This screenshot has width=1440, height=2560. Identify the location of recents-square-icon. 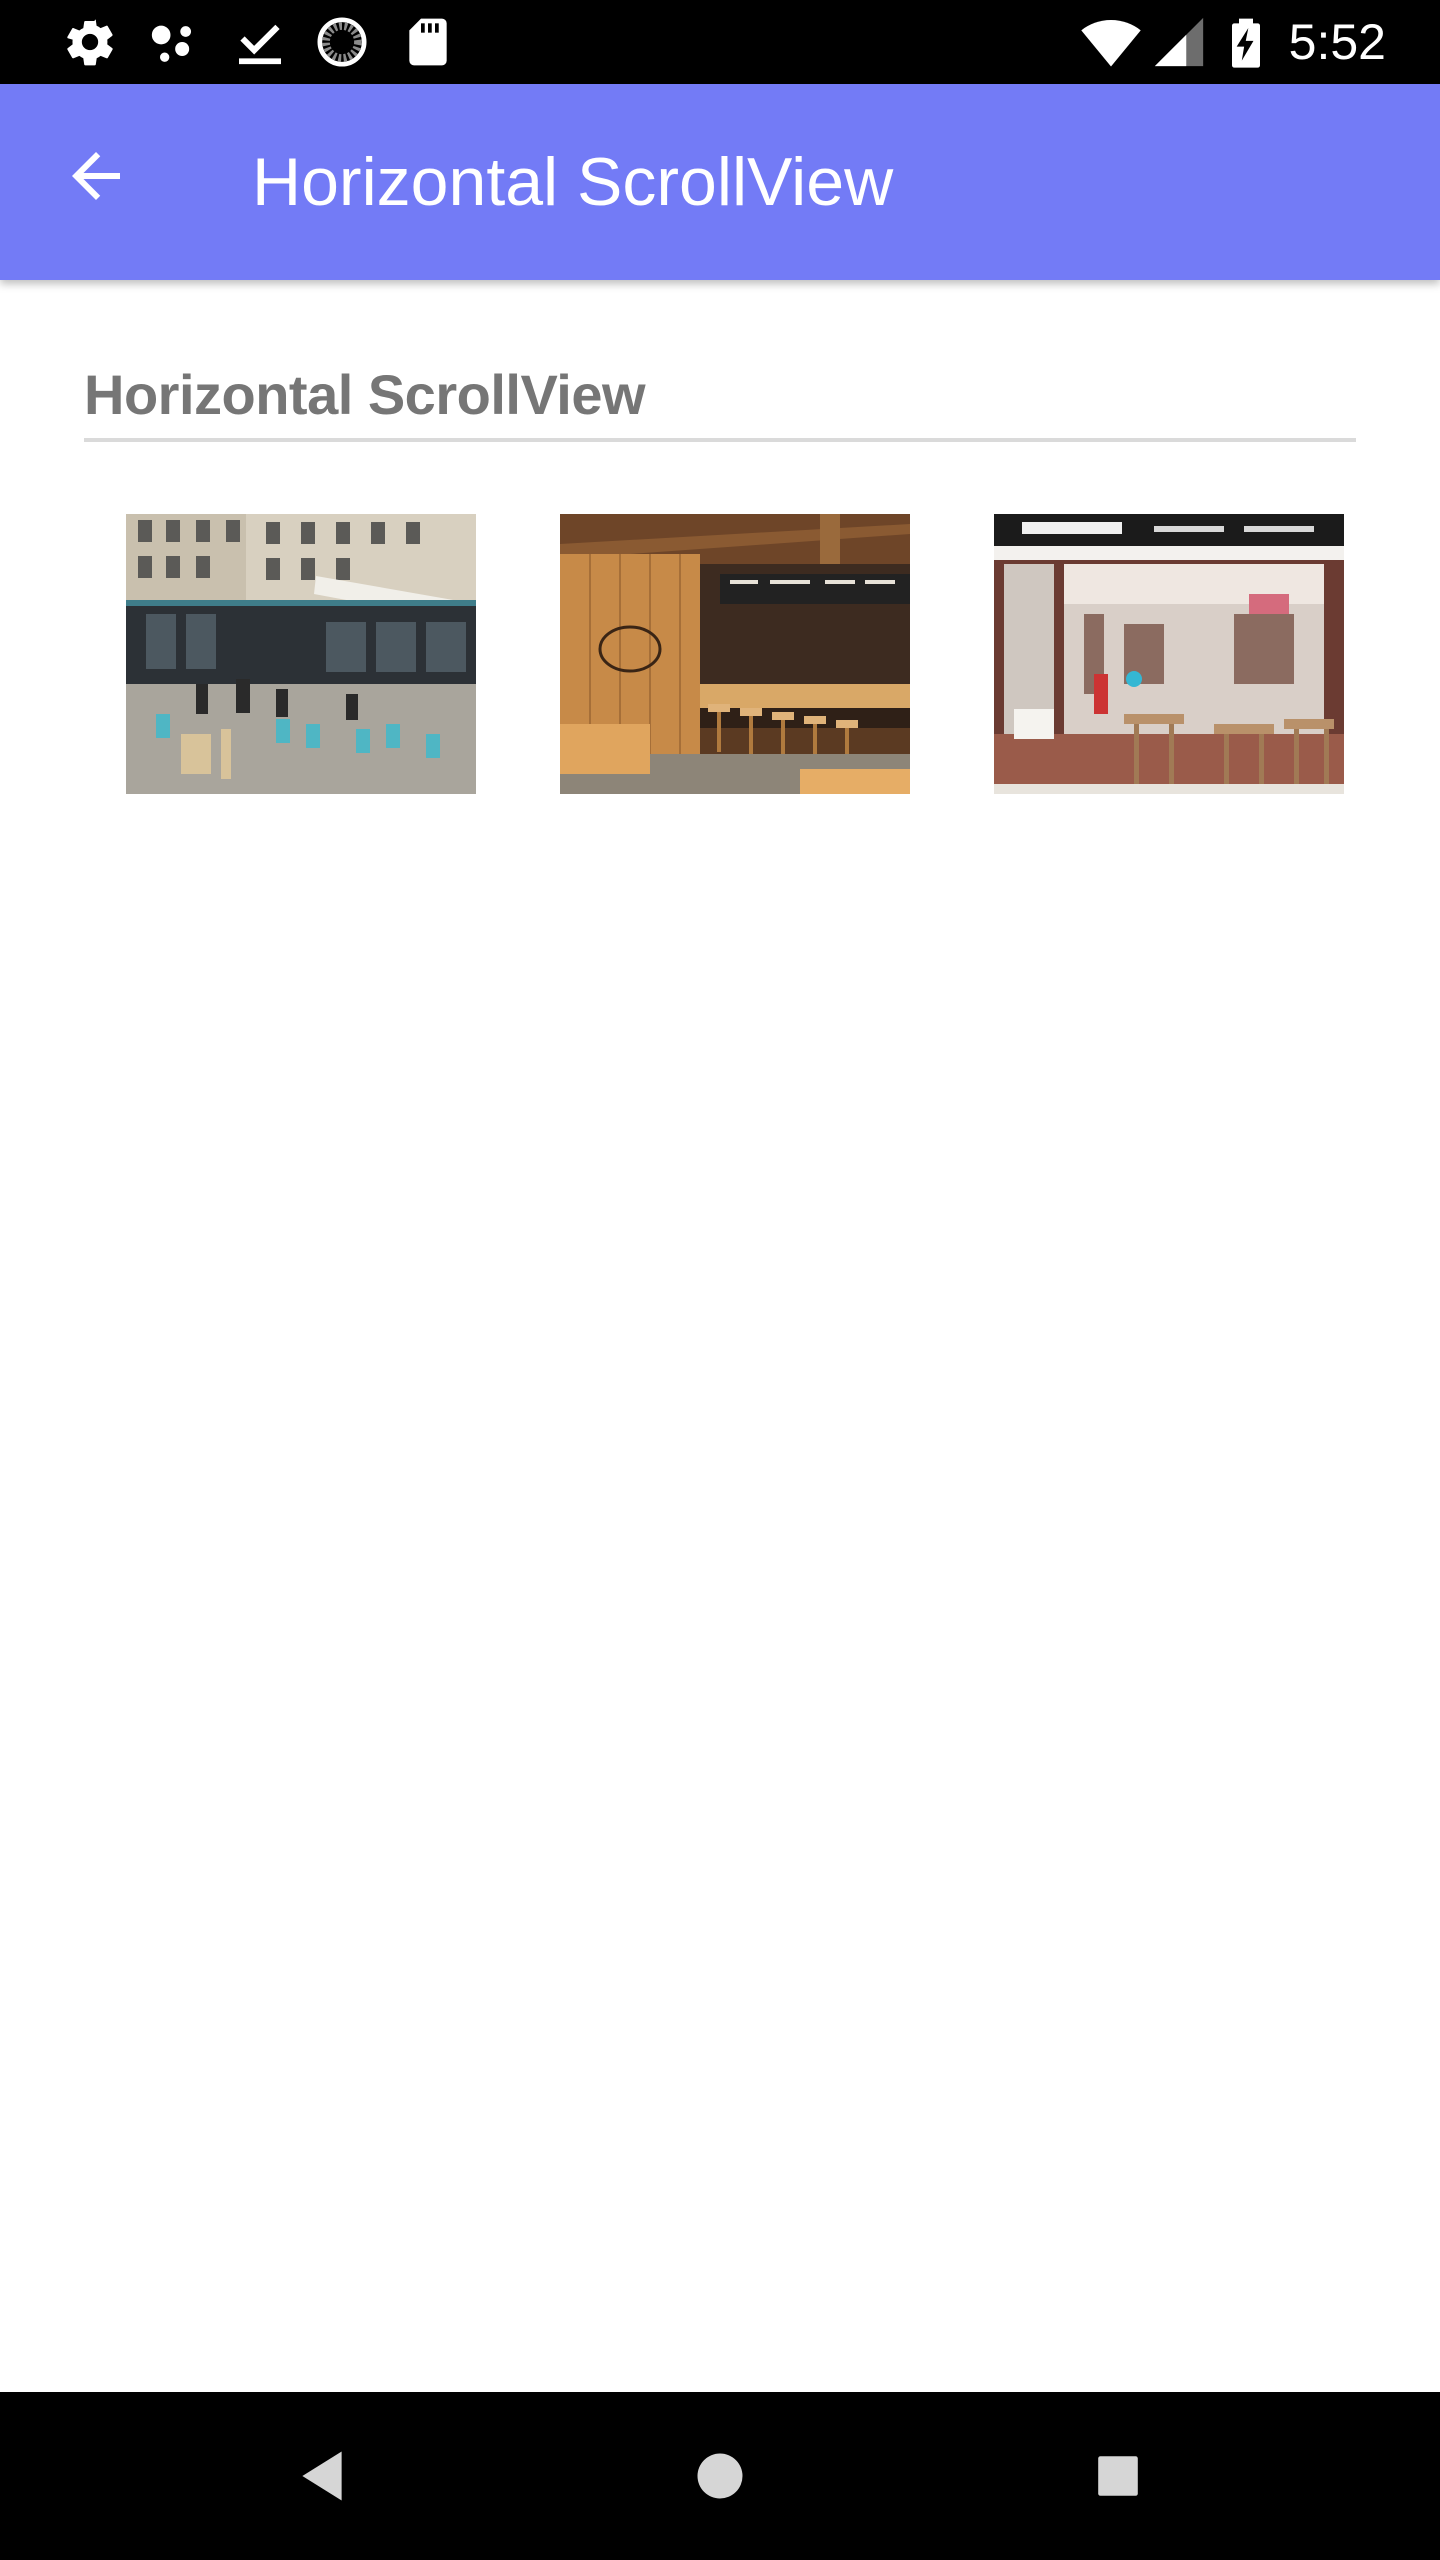
(1118, 2476).